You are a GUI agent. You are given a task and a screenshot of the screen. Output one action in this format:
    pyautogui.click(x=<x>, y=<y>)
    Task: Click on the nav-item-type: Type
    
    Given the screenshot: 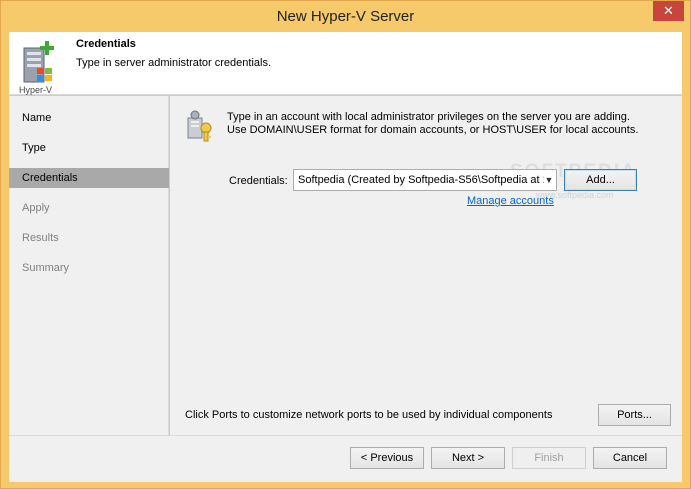 What is the action you would take?
    pyautogui.click(x=89, y=148)
    